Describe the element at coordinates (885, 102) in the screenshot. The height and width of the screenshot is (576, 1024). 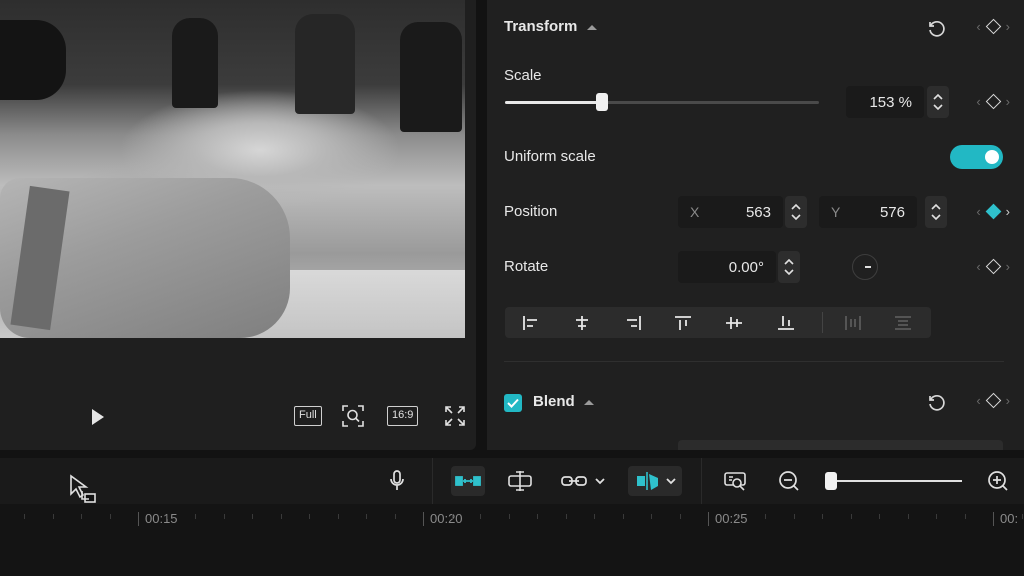
I see `scale-input: 153 %` at that location.